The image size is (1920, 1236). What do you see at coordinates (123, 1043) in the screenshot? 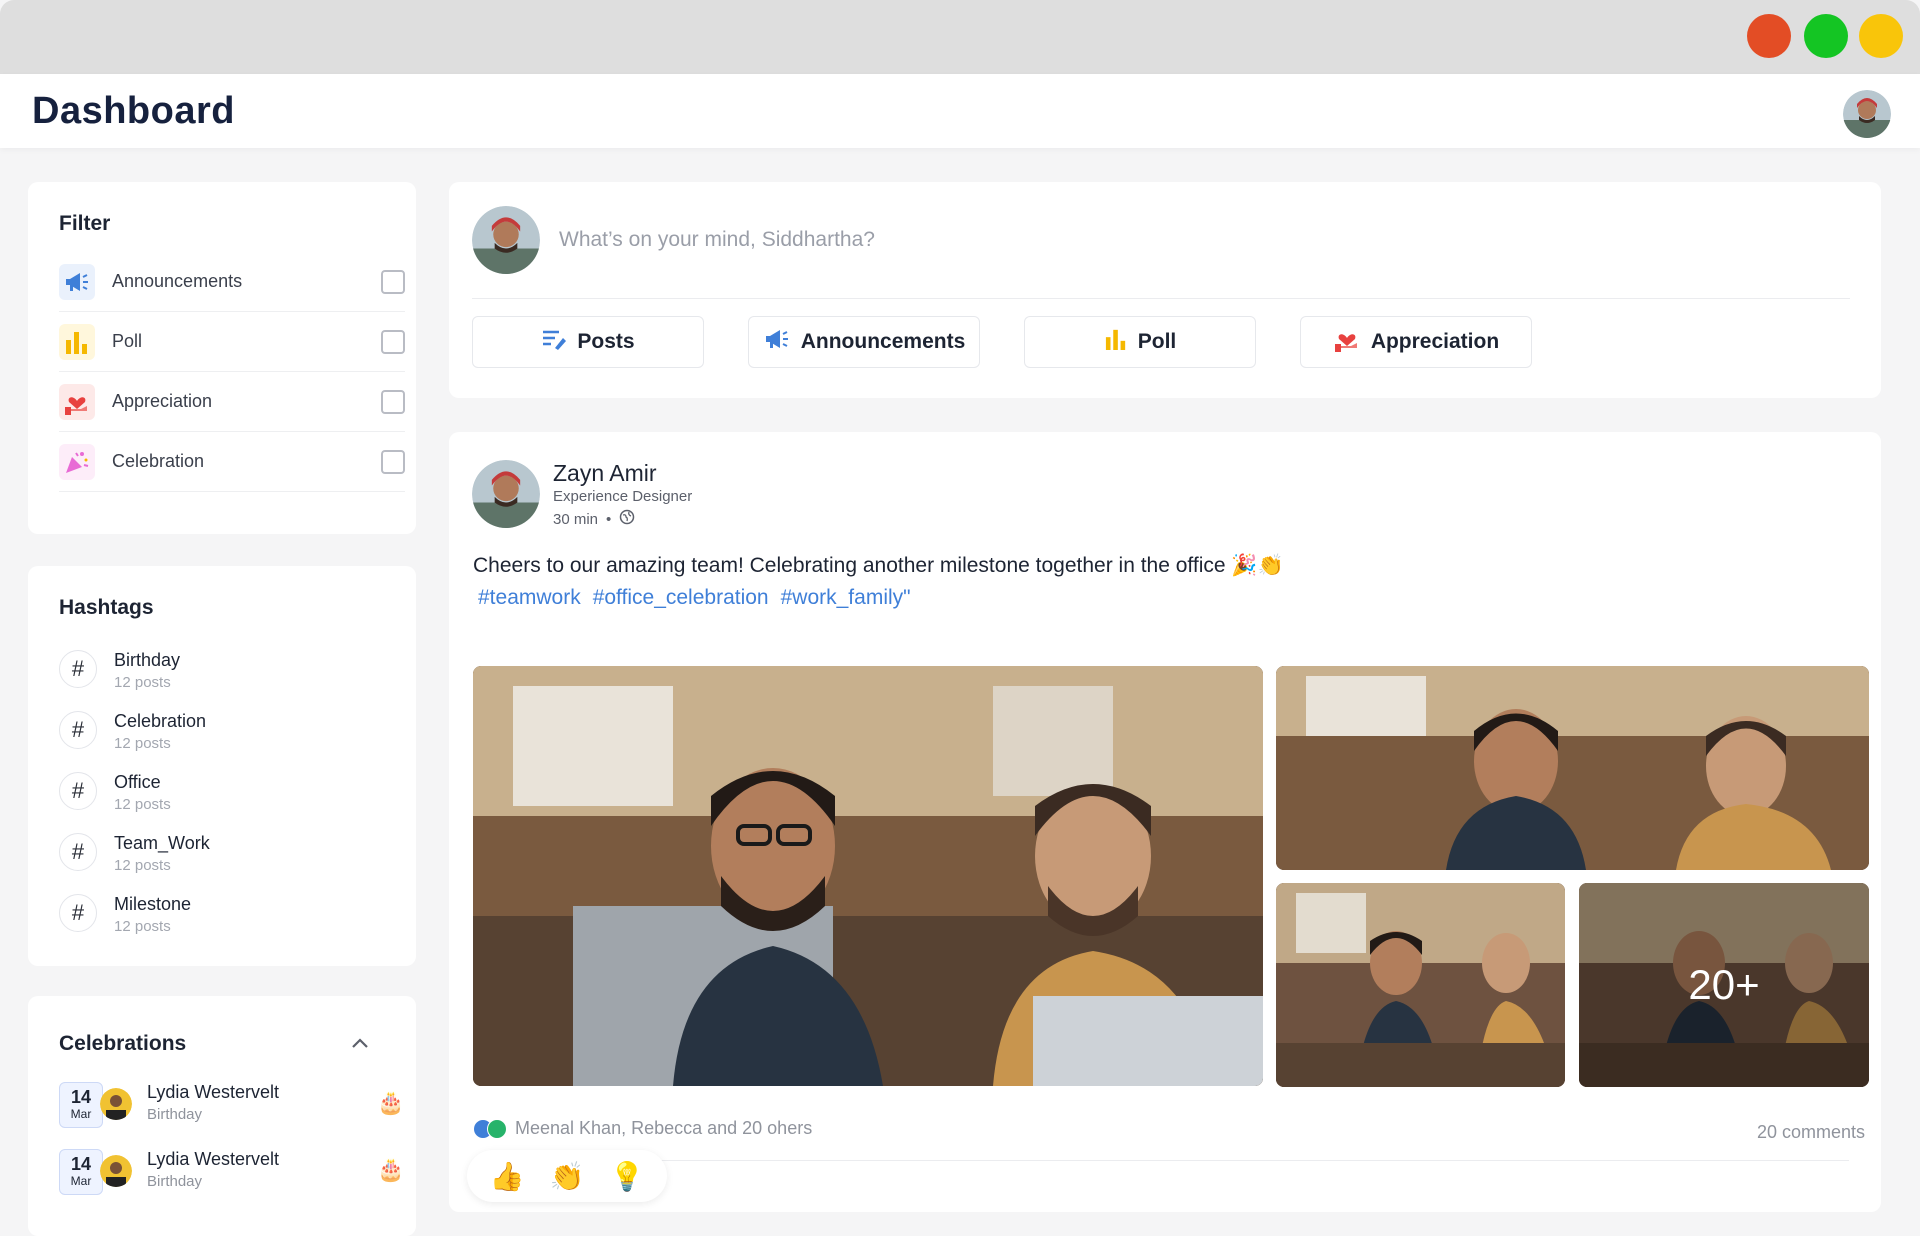
I see `celebrations-title: Celebrations` at bounding box center [123, 1043].